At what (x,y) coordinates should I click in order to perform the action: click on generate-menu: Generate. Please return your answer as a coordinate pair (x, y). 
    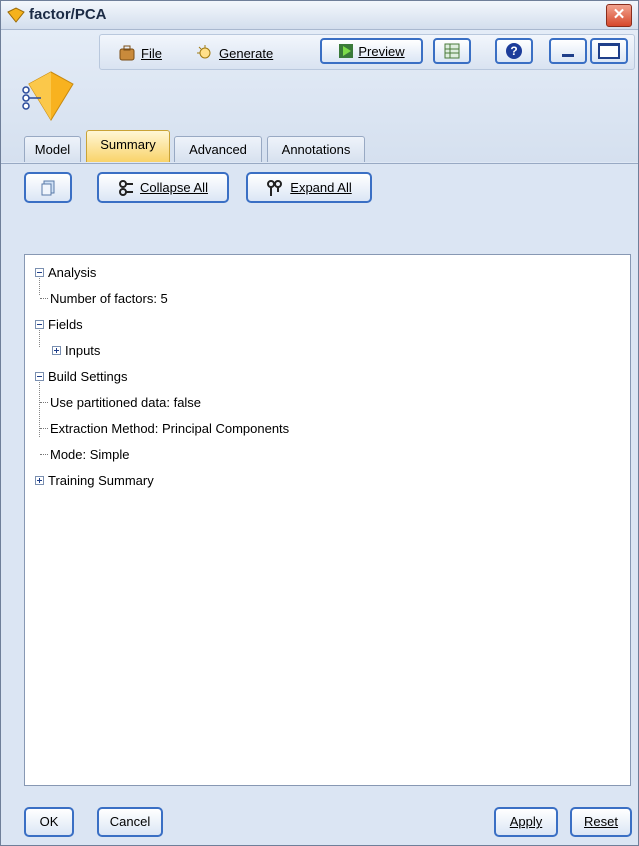
    Looking at the image, I should click on (234, 53).